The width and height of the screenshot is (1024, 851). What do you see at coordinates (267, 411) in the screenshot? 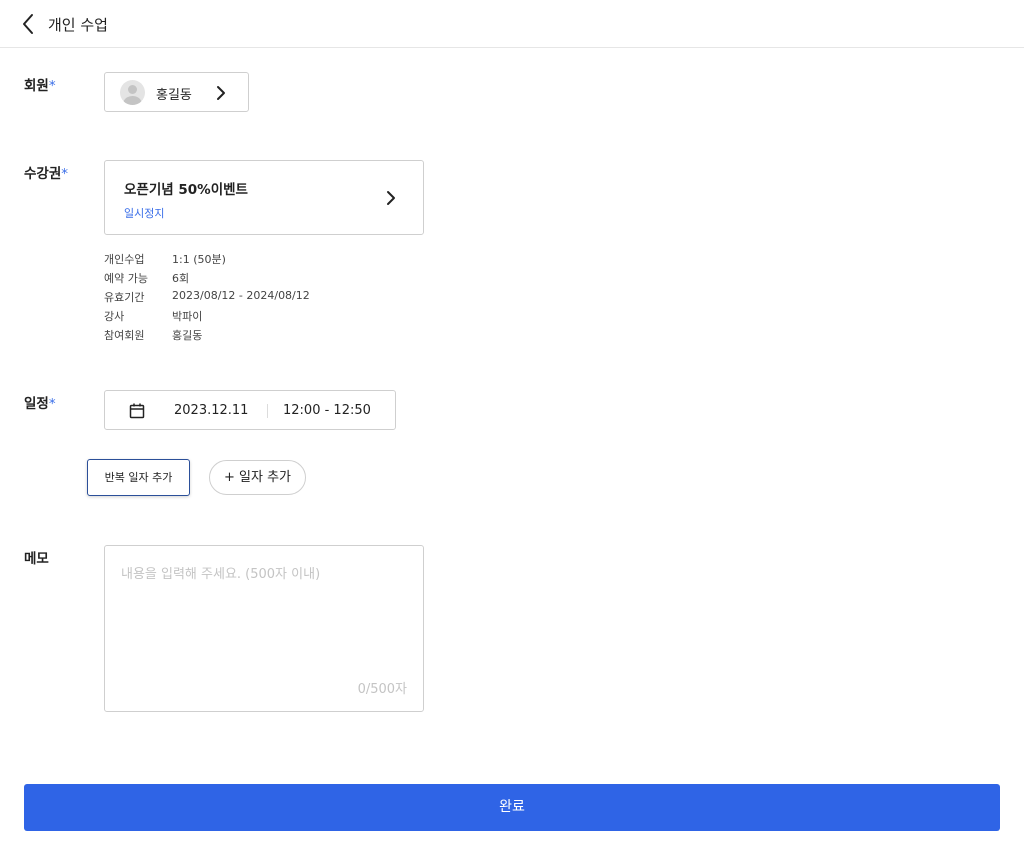
I see `divider` at bounding box center [267, 411].